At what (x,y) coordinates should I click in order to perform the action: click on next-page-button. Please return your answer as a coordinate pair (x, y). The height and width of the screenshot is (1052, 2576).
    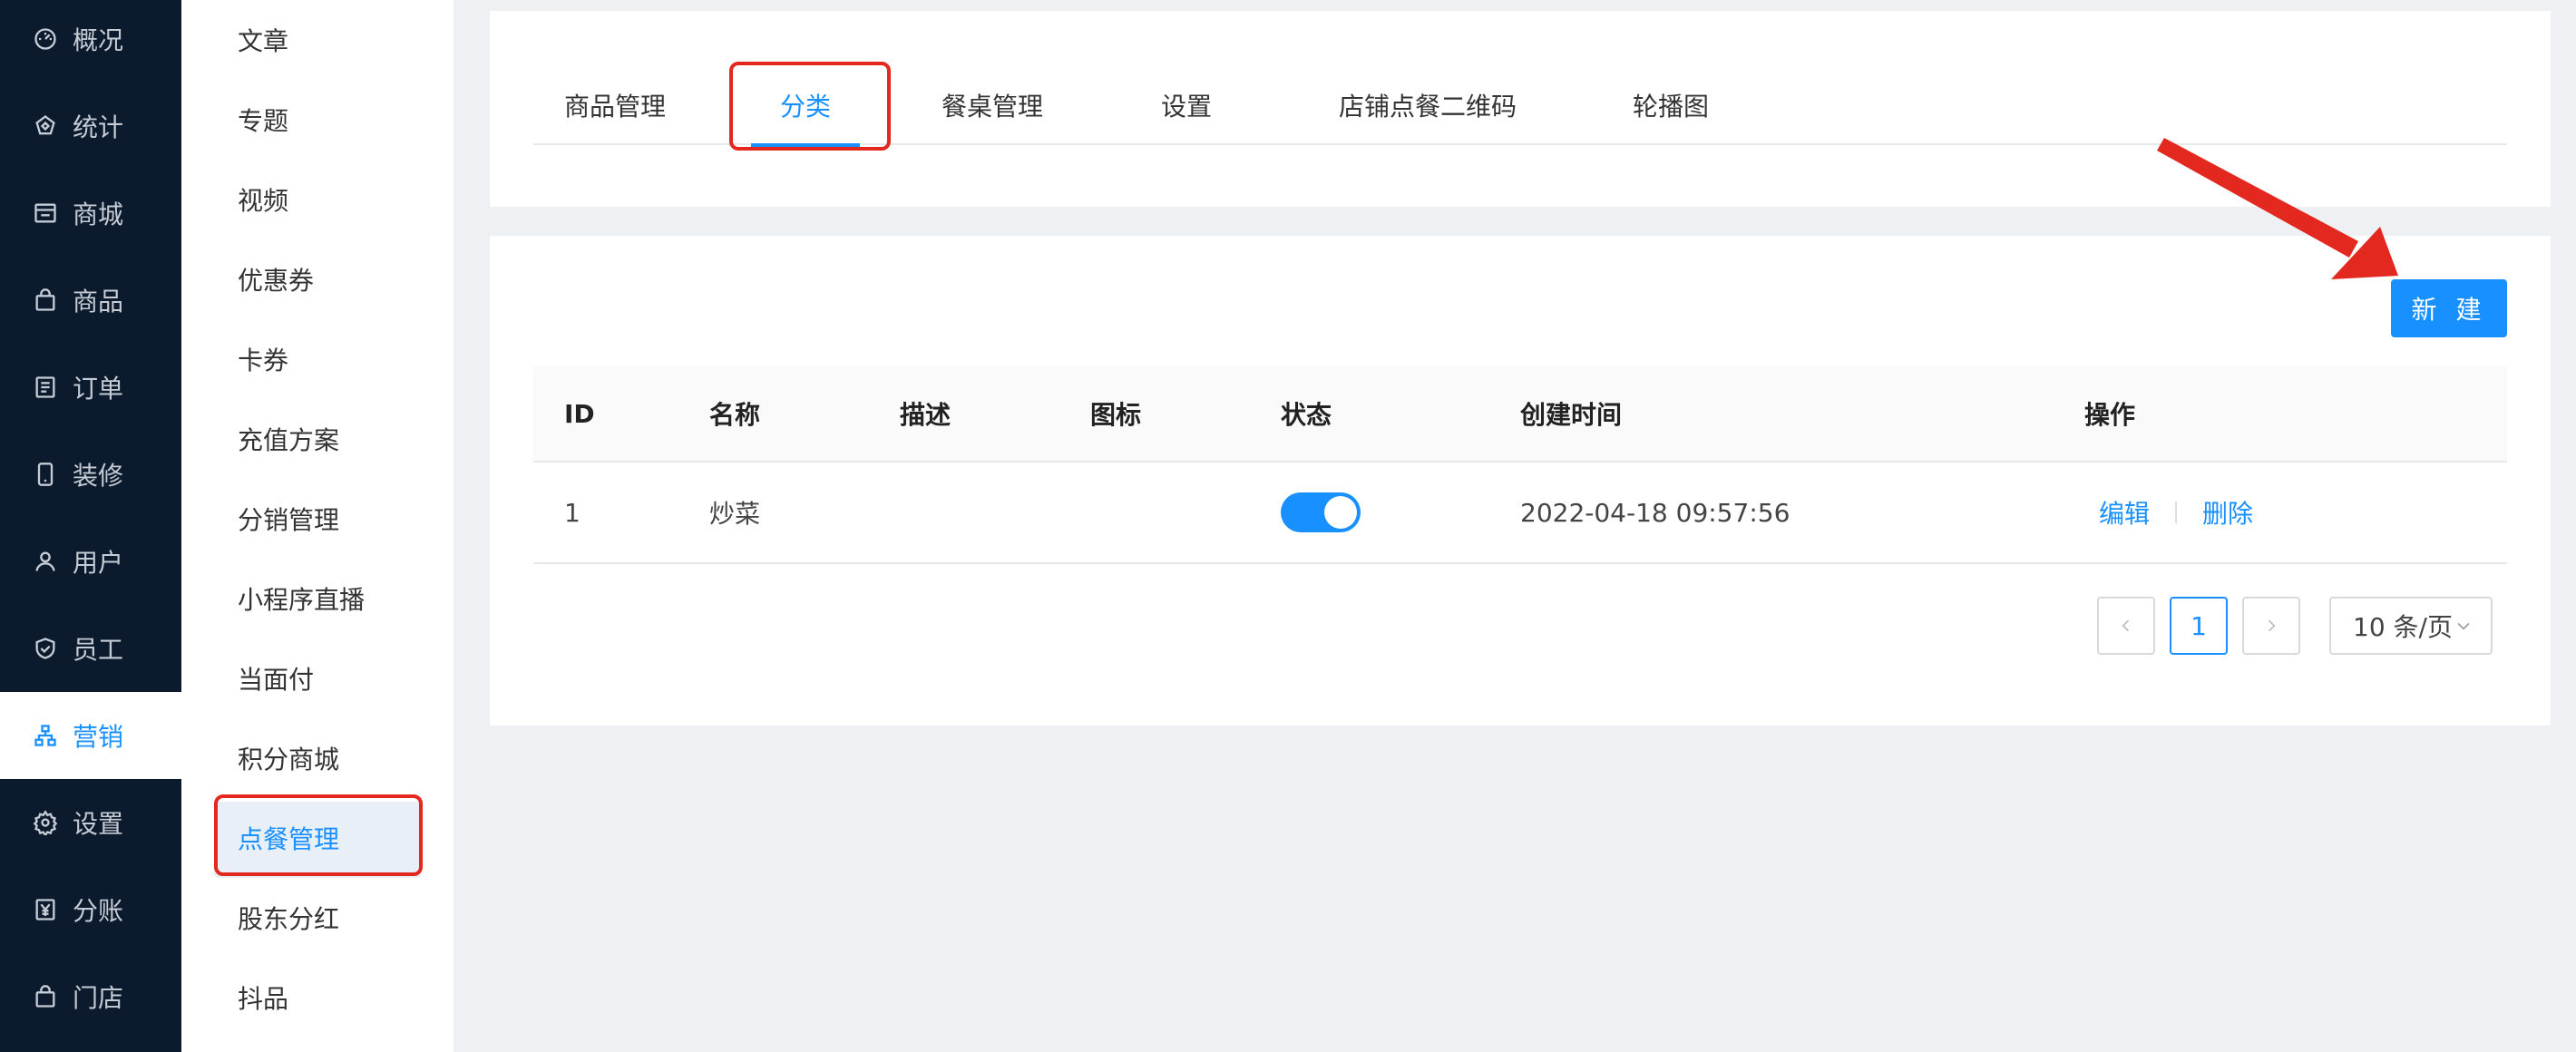
    Looking at the image, I should click on (2271, 626).